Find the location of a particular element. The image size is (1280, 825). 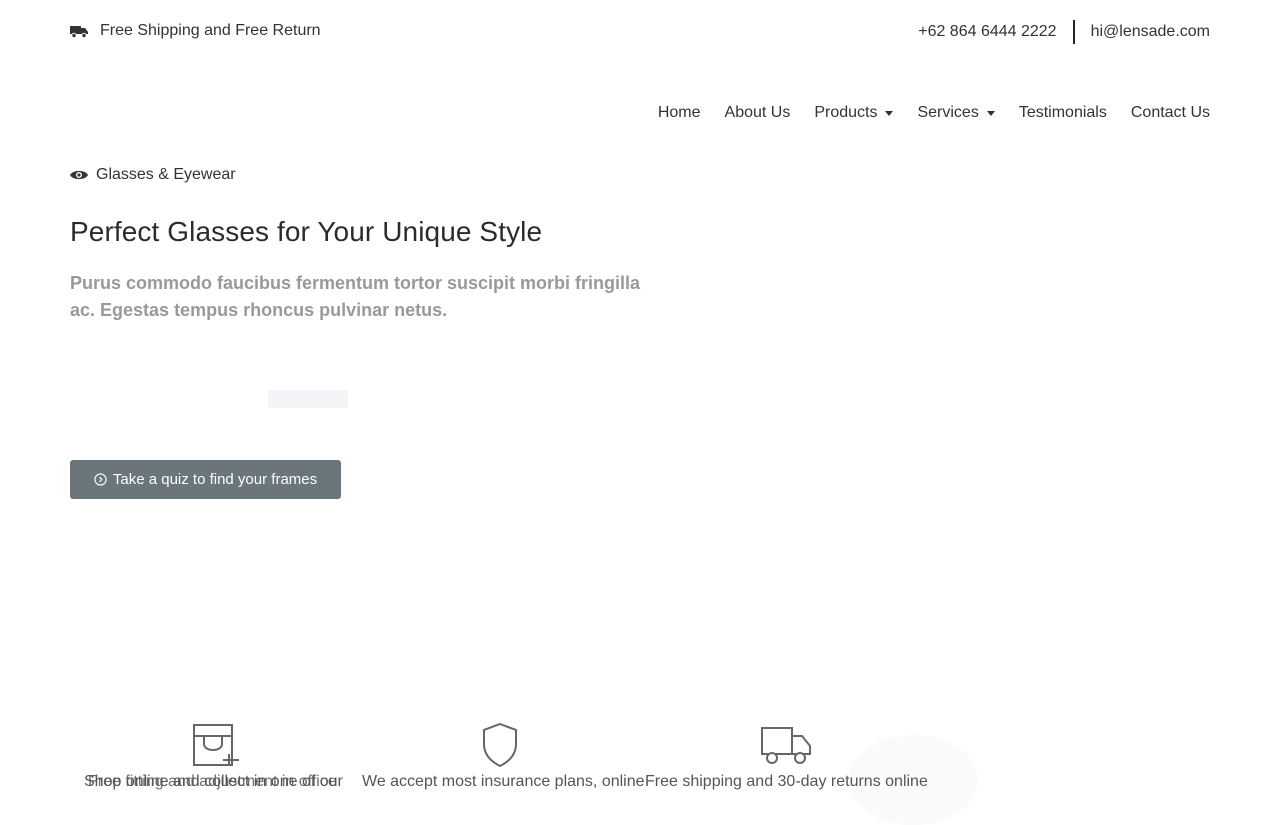

quiz-button: Take a quiz to find your frames is located at coordinates (205, 479).